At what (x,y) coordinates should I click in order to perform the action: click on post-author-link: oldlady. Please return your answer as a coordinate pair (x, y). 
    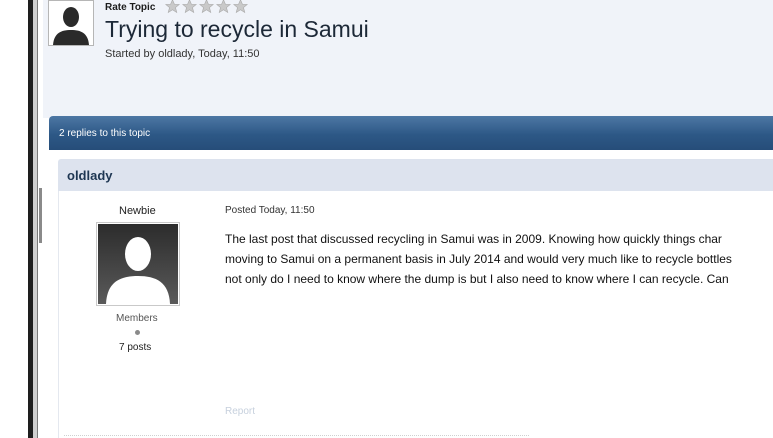
    Looking at the image, I should click on (90, 175).